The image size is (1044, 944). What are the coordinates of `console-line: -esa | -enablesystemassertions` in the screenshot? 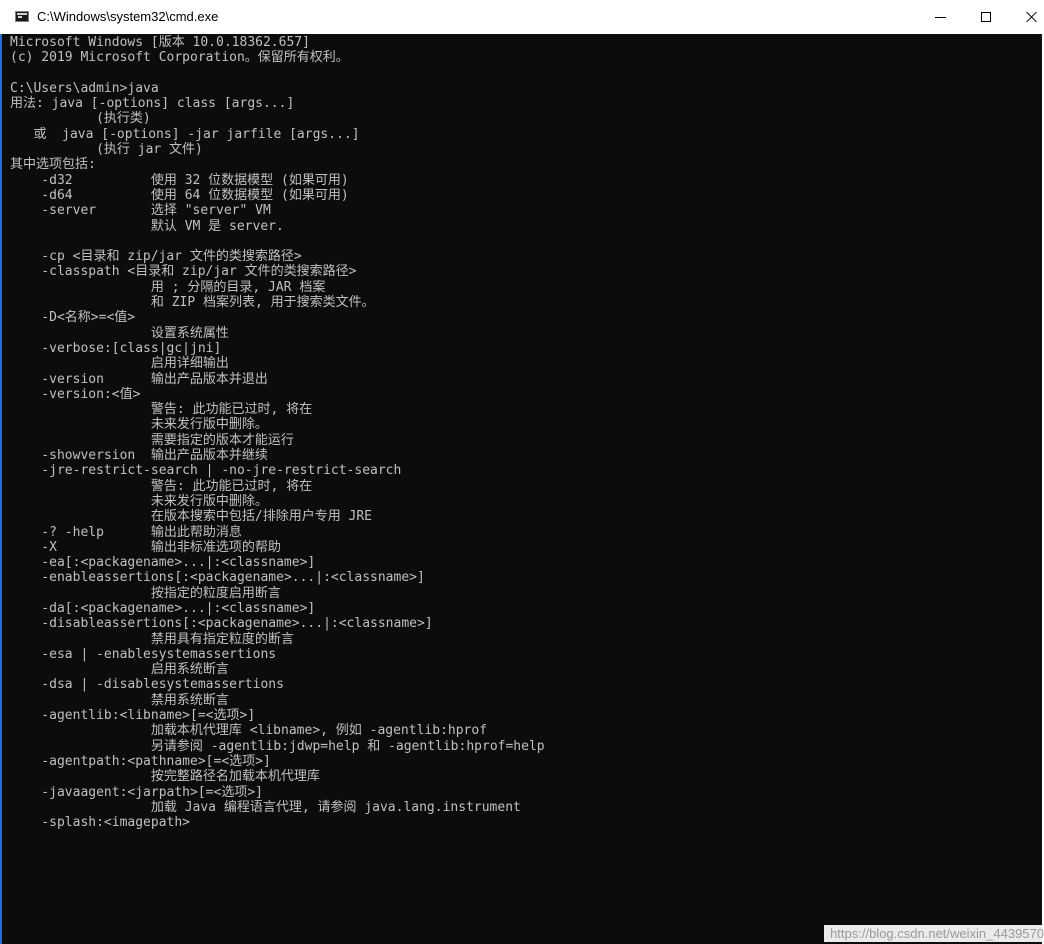 It's located at (143, 654).